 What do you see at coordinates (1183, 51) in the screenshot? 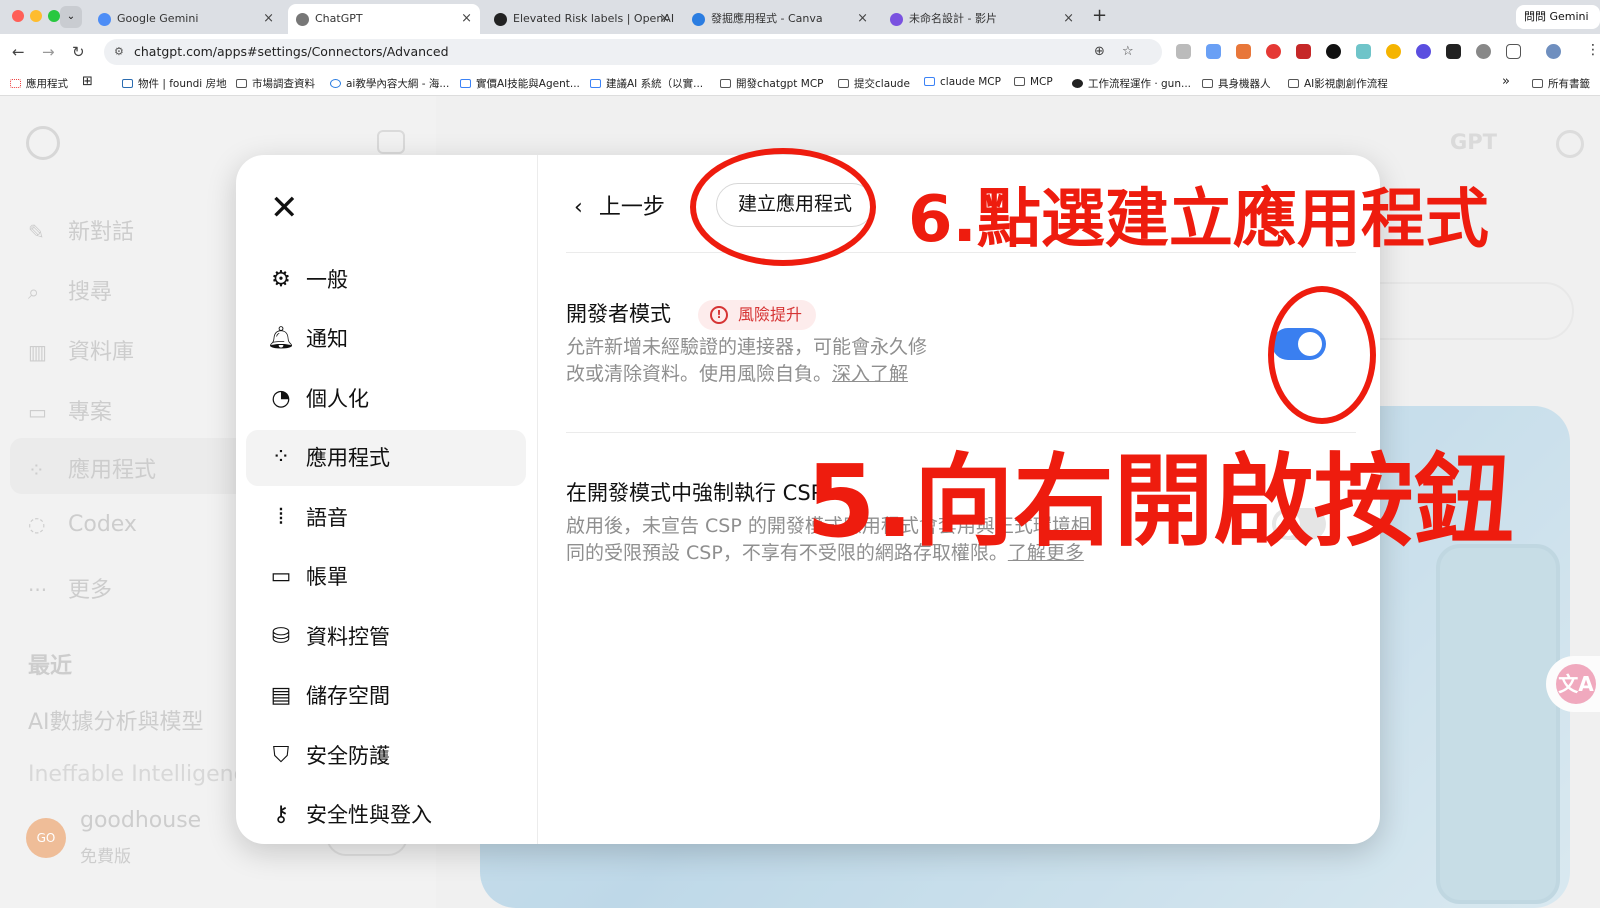
I see `camera-extension-icon` at bounding box center [1183, 51].